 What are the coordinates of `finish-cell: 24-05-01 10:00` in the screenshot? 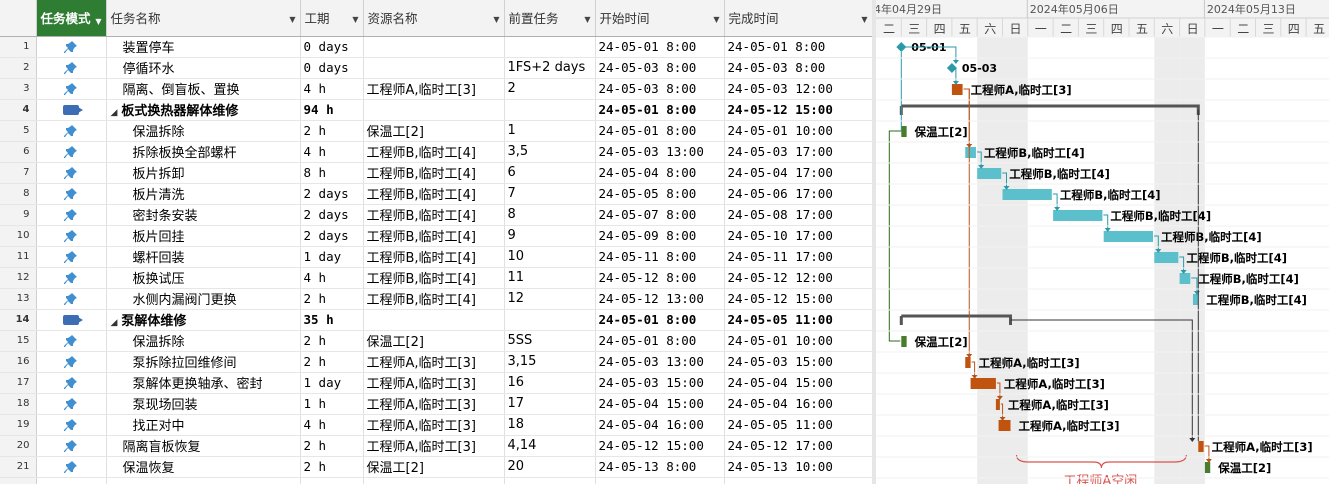 It's located at (798, 131).